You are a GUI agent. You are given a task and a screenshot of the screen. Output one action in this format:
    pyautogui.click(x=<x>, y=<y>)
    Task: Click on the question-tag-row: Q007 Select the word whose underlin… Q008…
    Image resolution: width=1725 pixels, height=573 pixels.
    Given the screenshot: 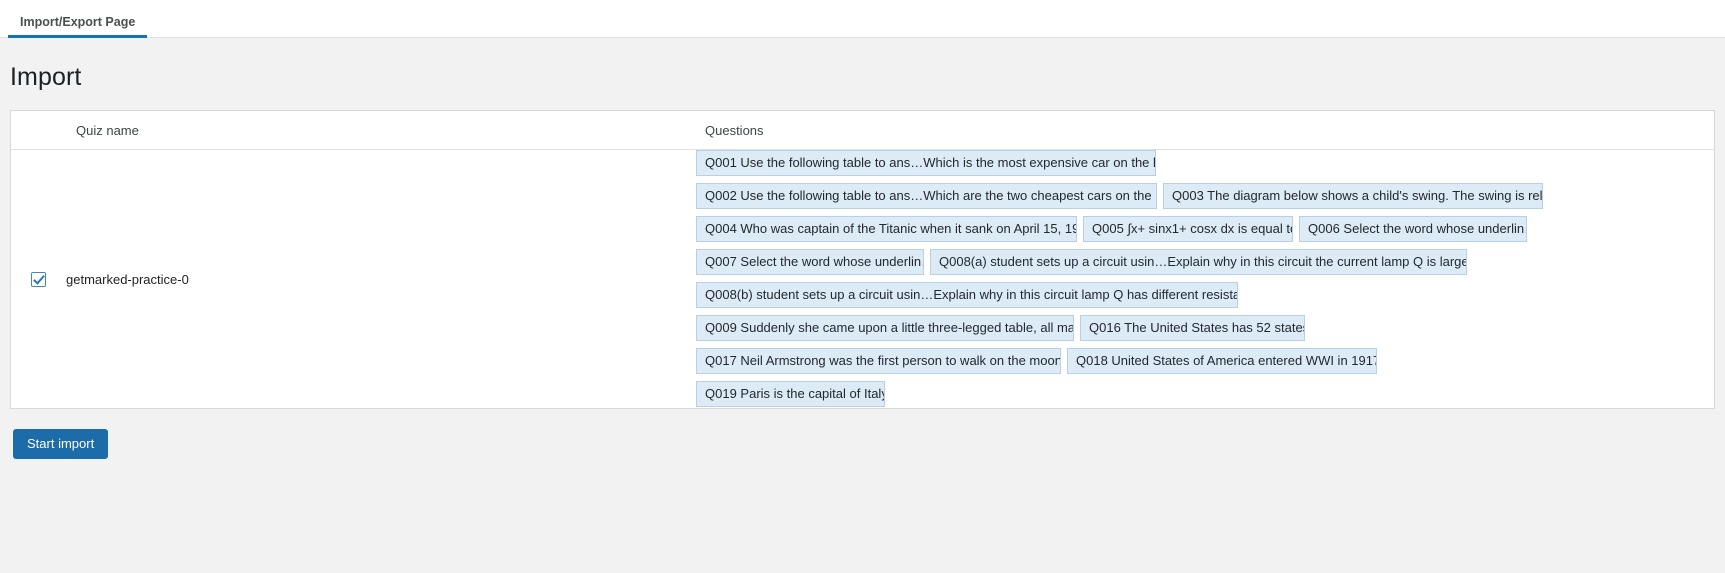 What is the action you would take?
    pyautogui.click(x=1205, y=262)
    